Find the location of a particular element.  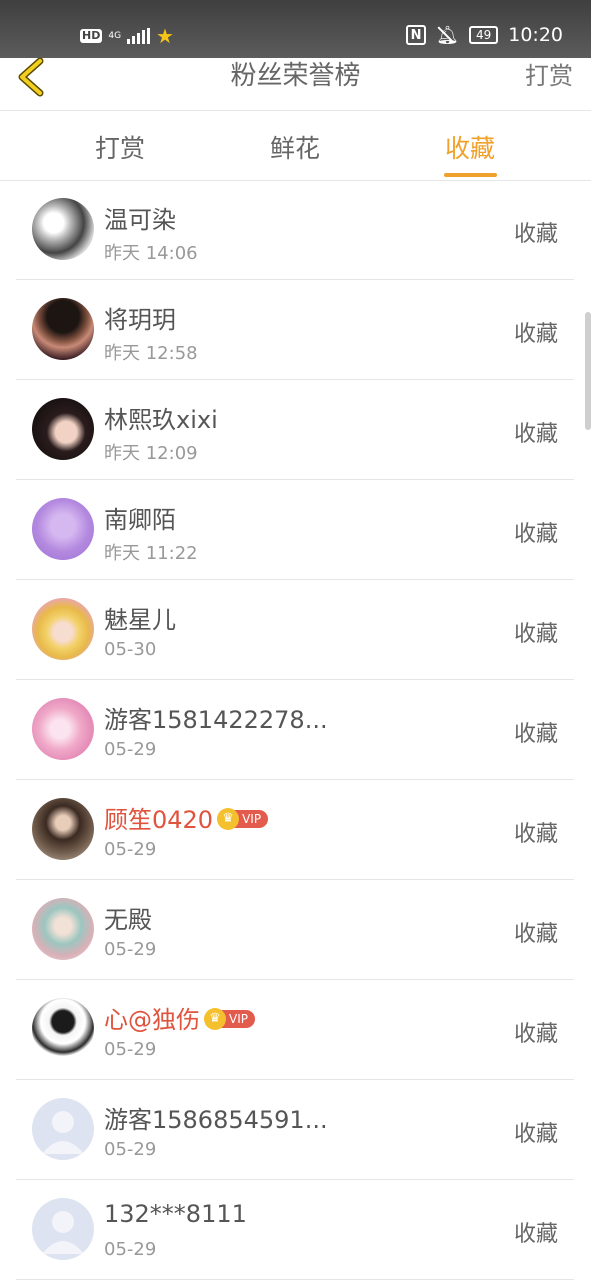

list-item: 顾笙0420 ♛ VIP 05-29 收藏 is located at coordinates (295, 830).